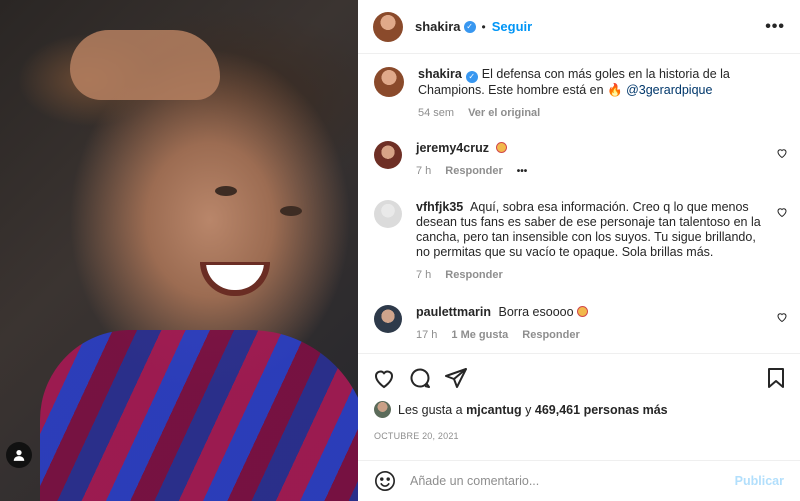  I want to click on add-comment-bar: Publicar, so click(579, 480).